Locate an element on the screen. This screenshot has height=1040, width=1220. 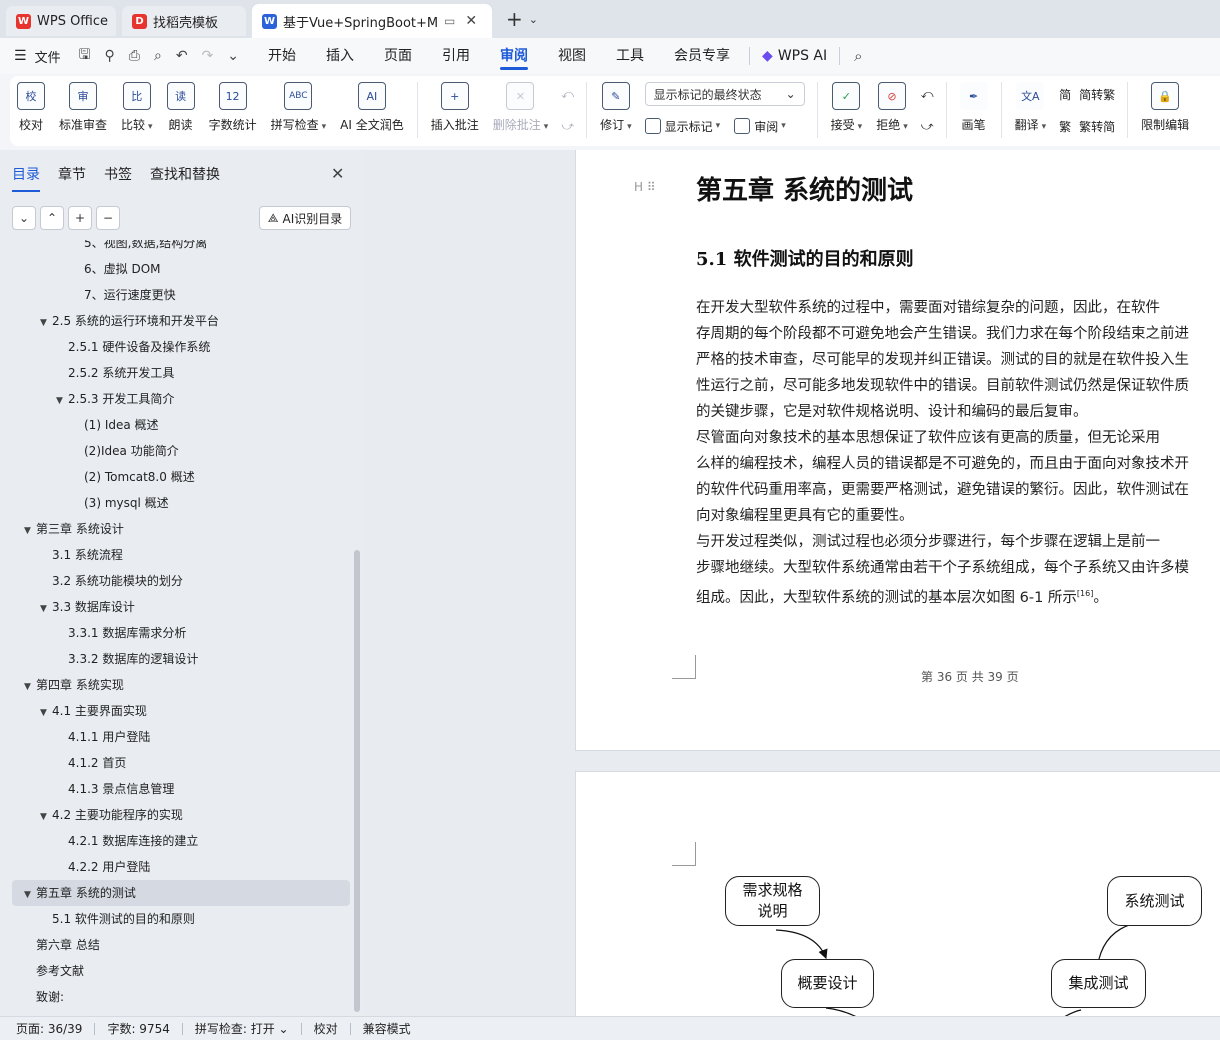
redo-icon: ↷ is located at coordinates (208, 56).